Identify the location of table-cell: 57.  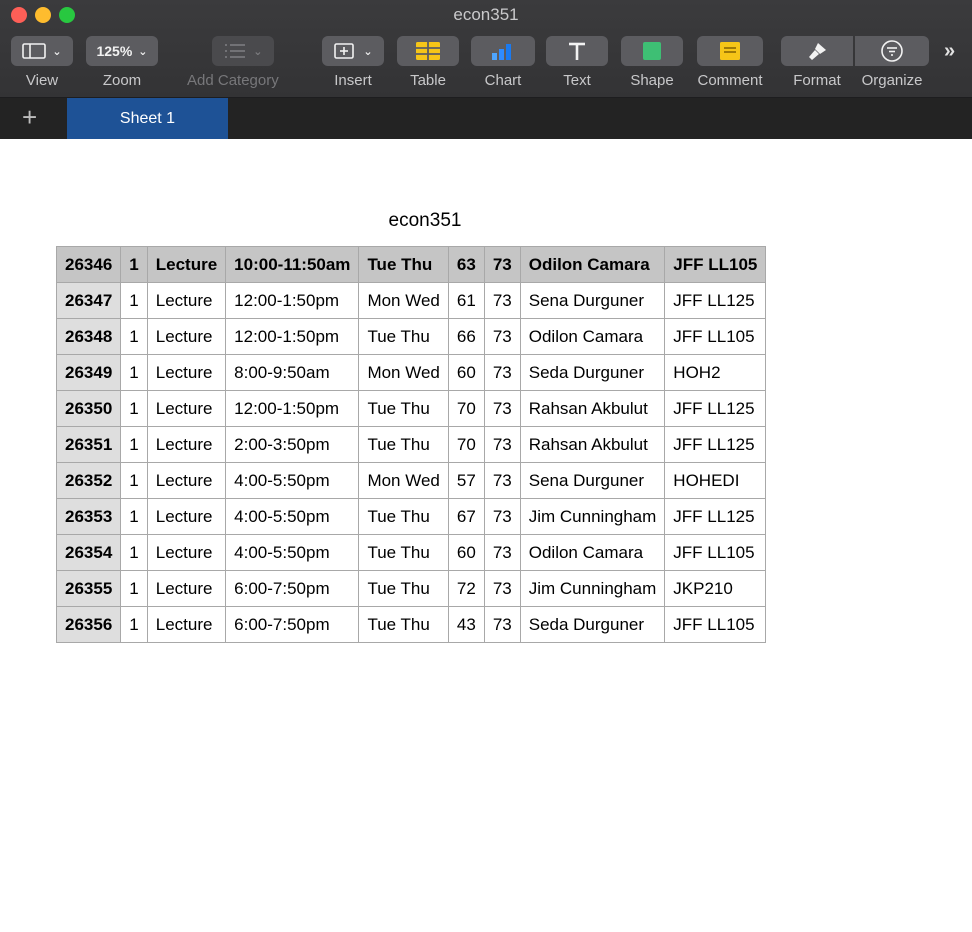
(466, 480).